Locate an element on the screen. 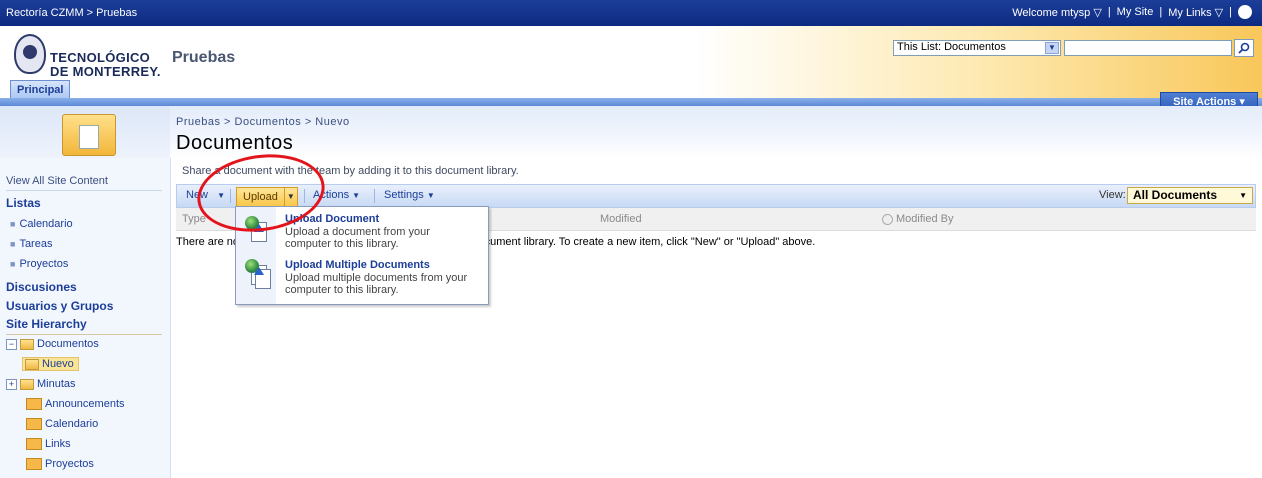 Image resolution: width=1262 pixels, height=478 pixels. menu-item-title: Upload Multiple Documents is located at coordinates (357, 265).